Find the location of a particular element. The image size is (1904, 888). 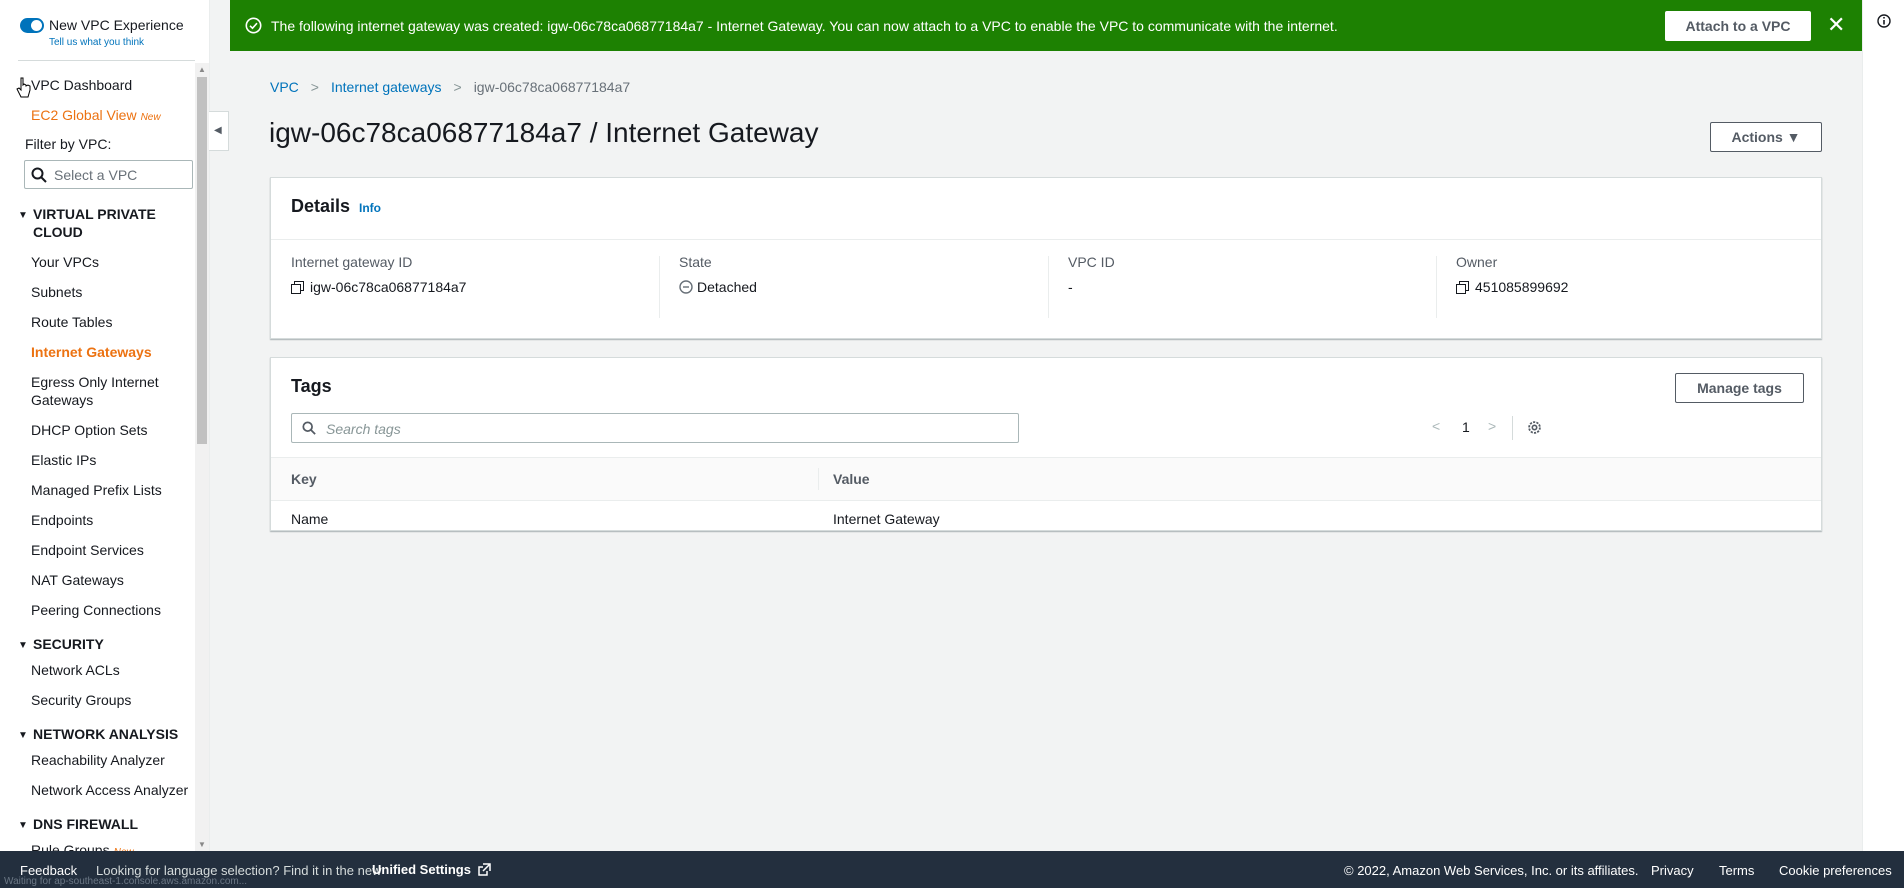

help-panel-rail is located at coordinates (1883, 425).